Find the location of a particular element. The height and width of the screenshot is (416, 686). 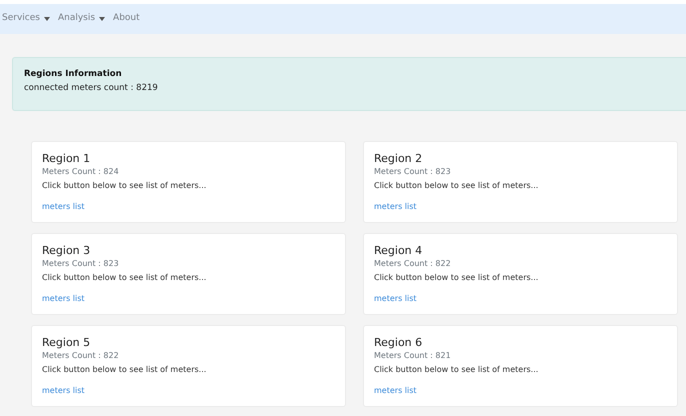

region-title: Region 6 is located at coordinates (399, 343).